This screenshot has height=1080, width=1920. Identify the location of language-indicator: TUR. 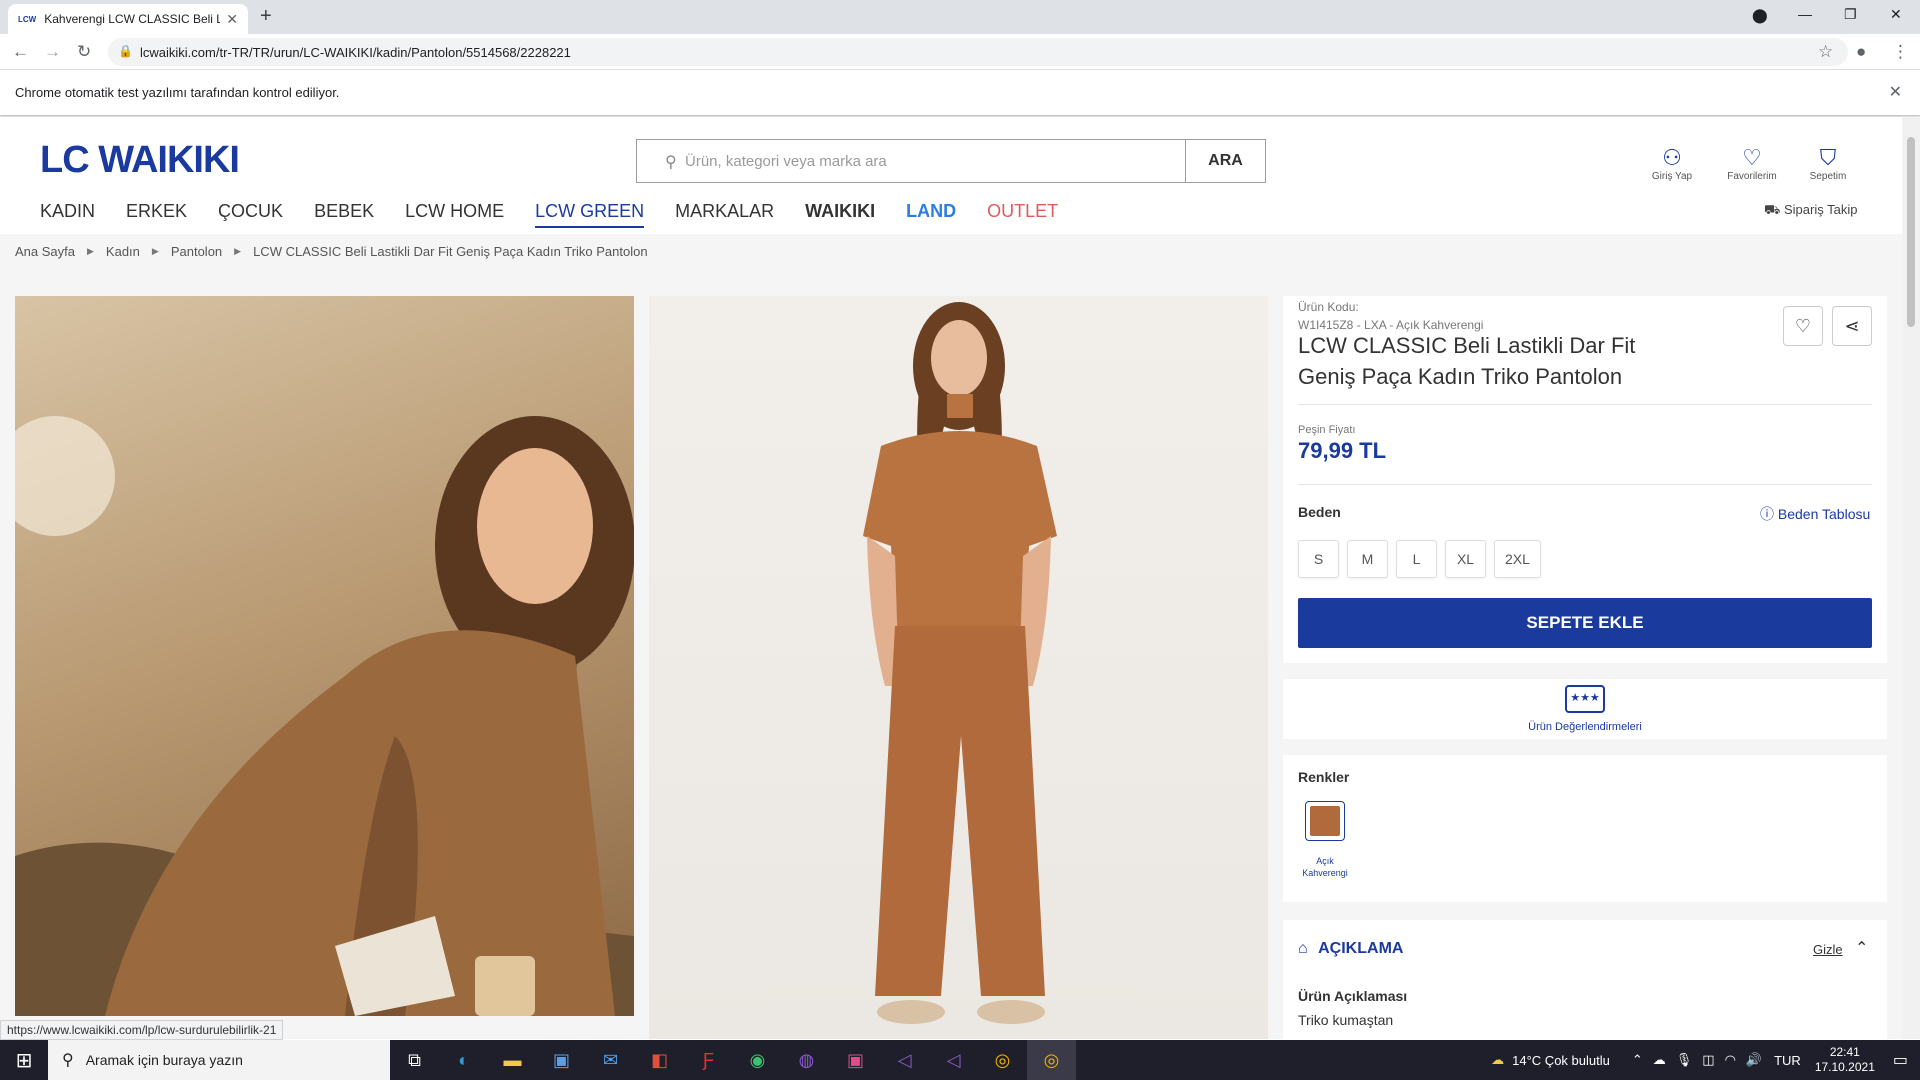
(1787, 1060).